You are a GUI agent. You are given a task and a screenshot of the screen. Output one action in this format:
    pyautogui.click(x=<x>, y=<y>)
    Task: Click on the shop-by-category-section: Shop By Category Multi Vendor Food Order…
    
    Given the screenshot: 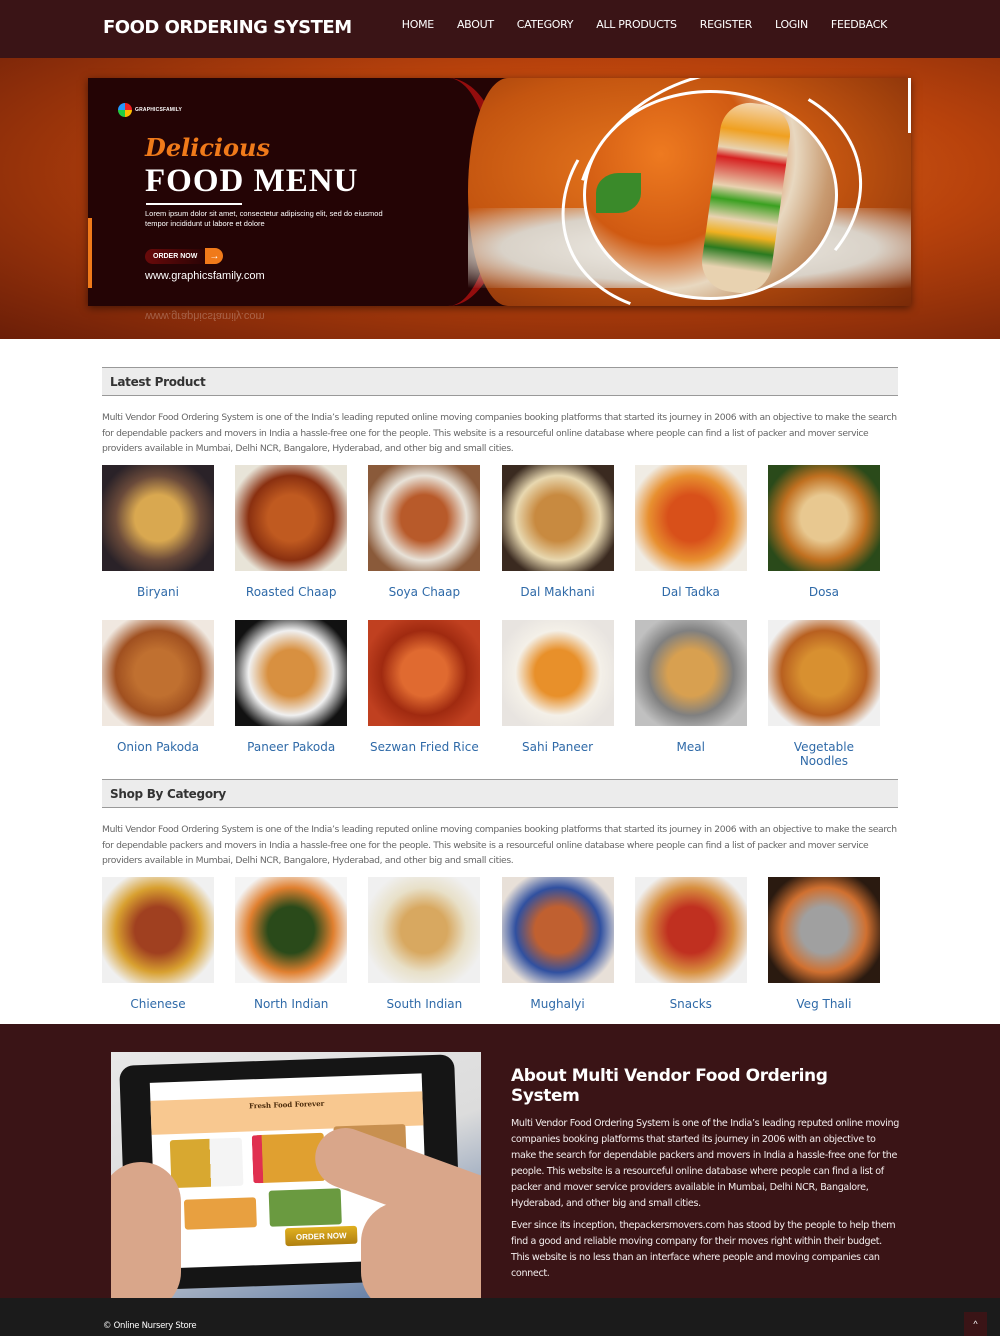 What is the action you would take?
    pyautogui.click(x=500, y=895)
    